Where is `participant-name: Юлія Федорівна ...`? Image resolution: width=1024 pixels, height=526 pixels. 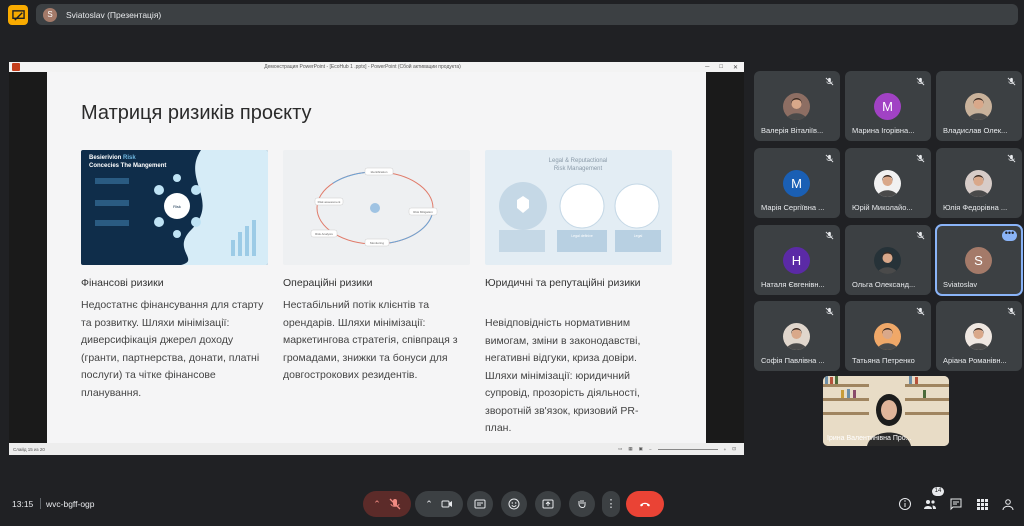 participant-name: Юлія Федорівна ... is located at coordinates (975, 207).